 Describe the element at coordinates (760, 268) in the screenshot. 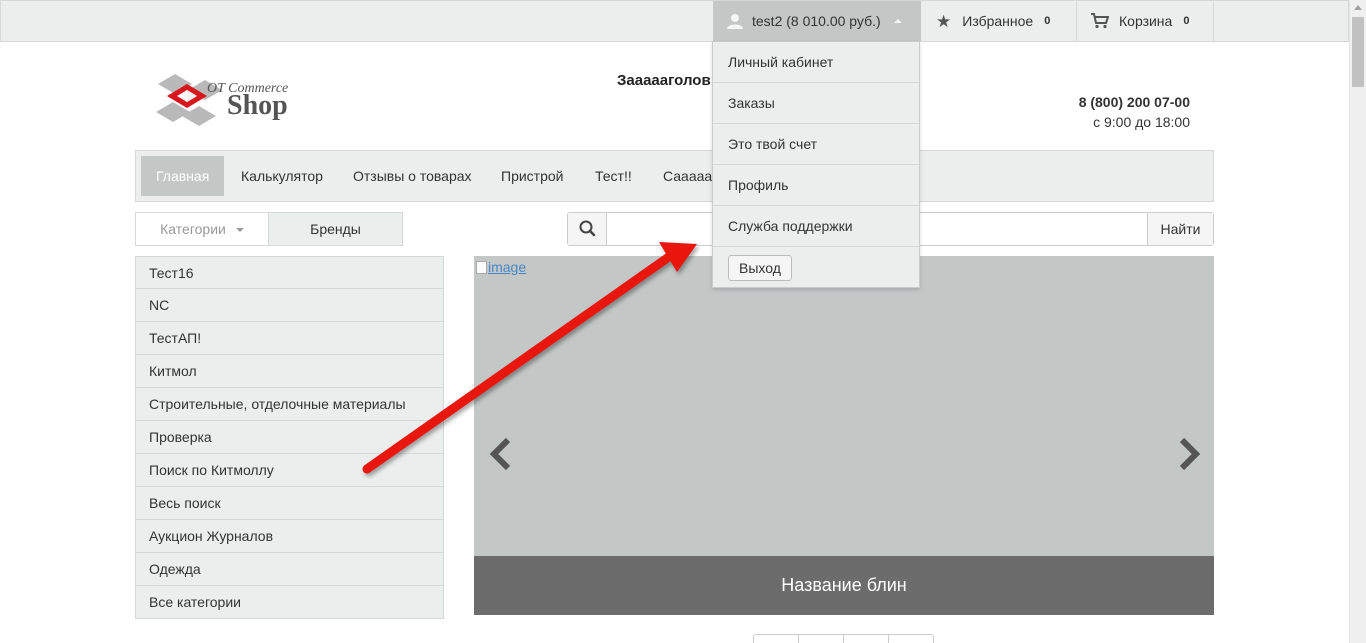

I see `logout-button: Выход` at that location.